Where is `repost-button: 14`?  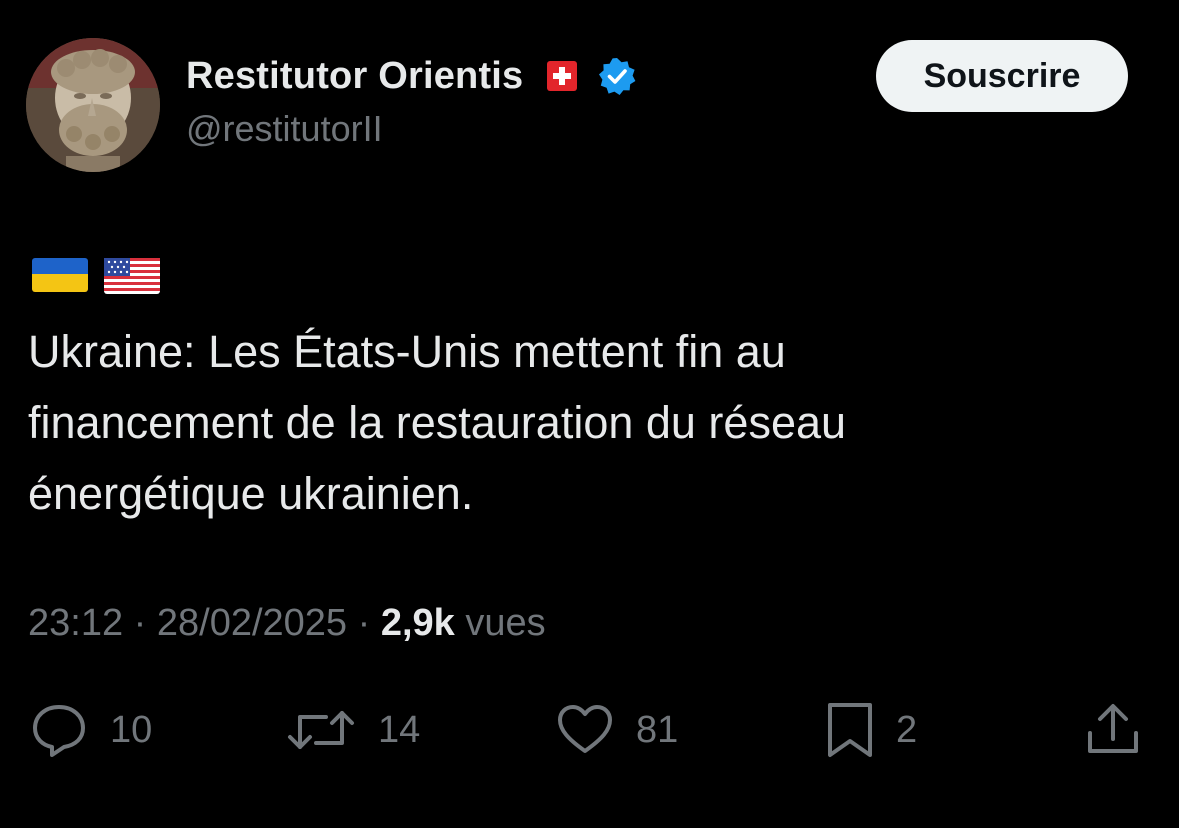 repost-button: 14 is located at coordinates (353, 730).